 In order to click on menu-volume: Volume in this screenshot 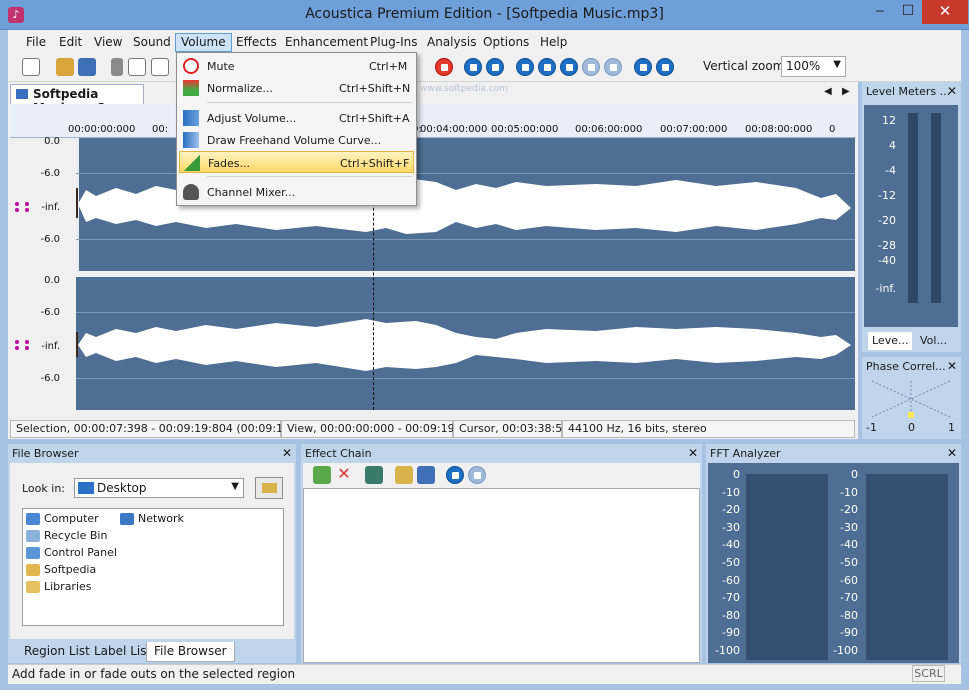, I will do `click(203, 42)`.